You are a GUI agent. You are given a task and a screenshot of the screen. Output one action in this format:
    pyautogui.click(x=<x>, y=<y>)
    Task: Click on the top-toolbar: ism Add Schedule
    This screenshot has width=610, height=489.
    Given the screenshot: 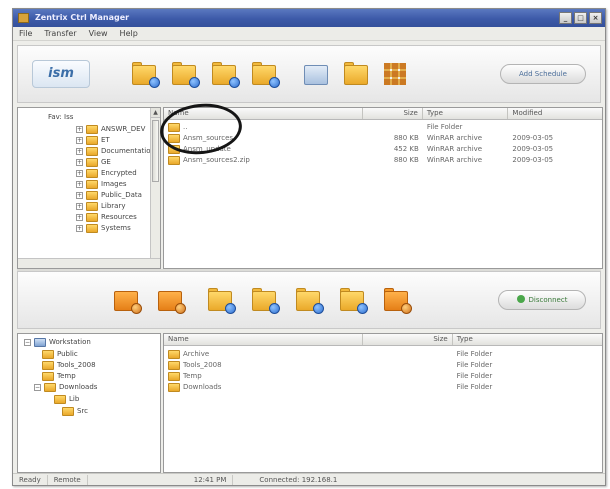 What is the action you would take?
    pyautogui.click(x=309, y=74)
    